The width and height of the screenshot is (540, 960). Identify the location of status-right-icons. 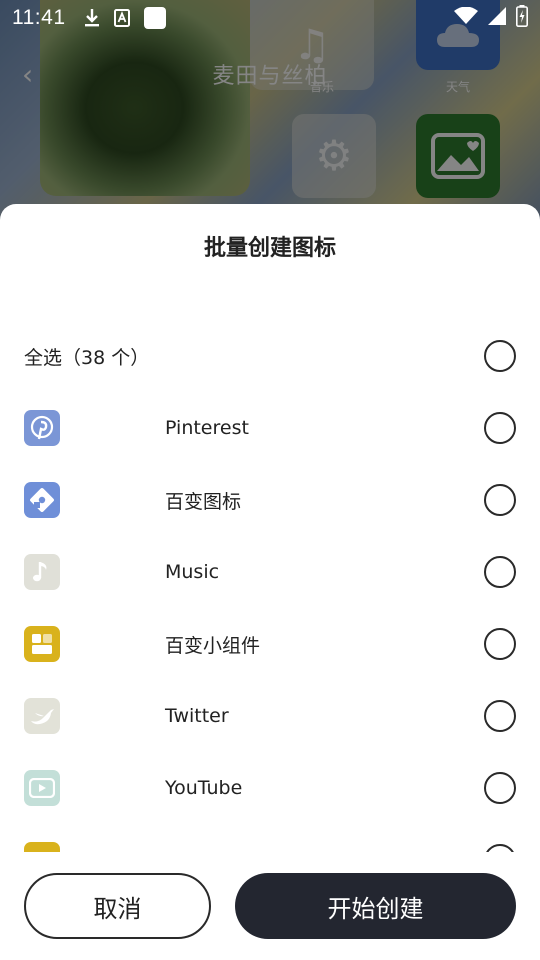
(491, 18).